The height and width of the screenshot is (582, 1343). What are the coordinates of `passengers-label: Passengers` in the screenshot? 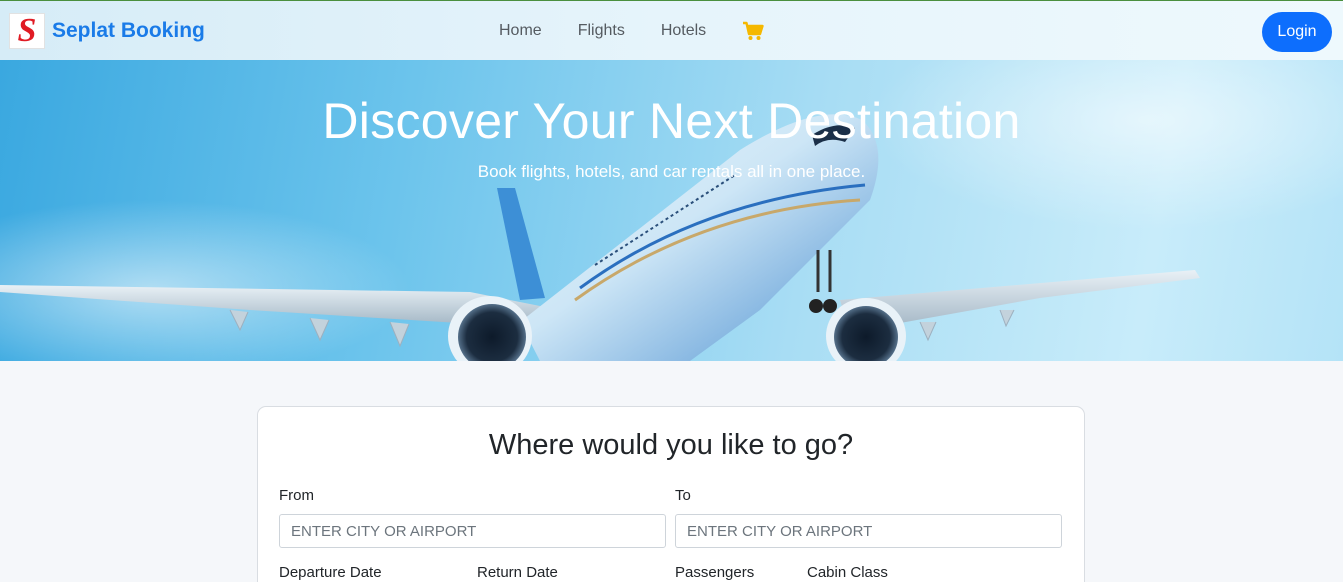 It's located at (715, 572).